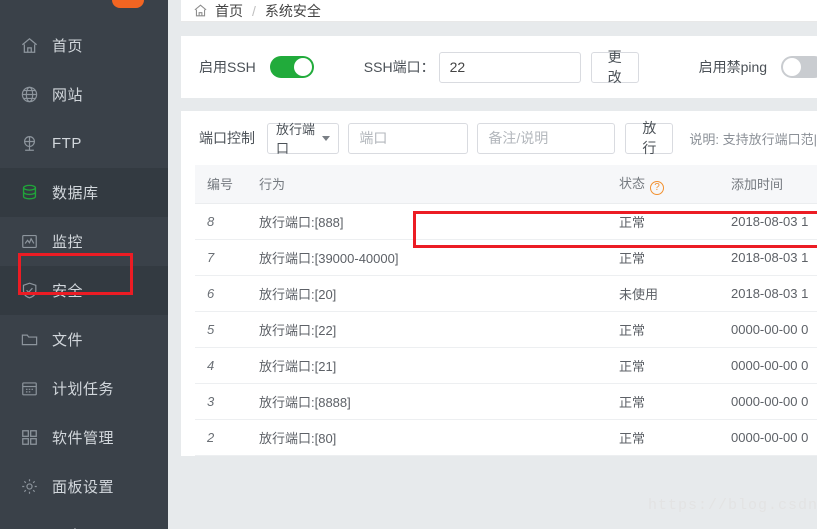 This screenshot has width=817, height=529. What do you see at coordinates (427, 293) in the screenshot?
I see `cell-action: 放行端口:[20]` at bounding box center [427, 293].